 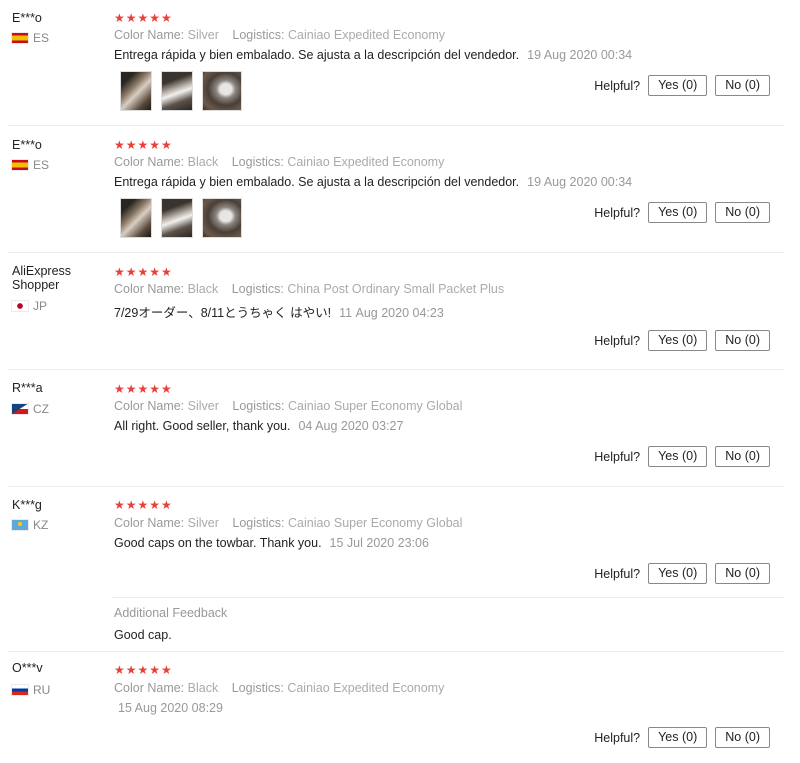 What do you see at coordinates (27, 388) in the screenshot?
I see `reviewer-name: R***a` at bounding box center [27, 388].